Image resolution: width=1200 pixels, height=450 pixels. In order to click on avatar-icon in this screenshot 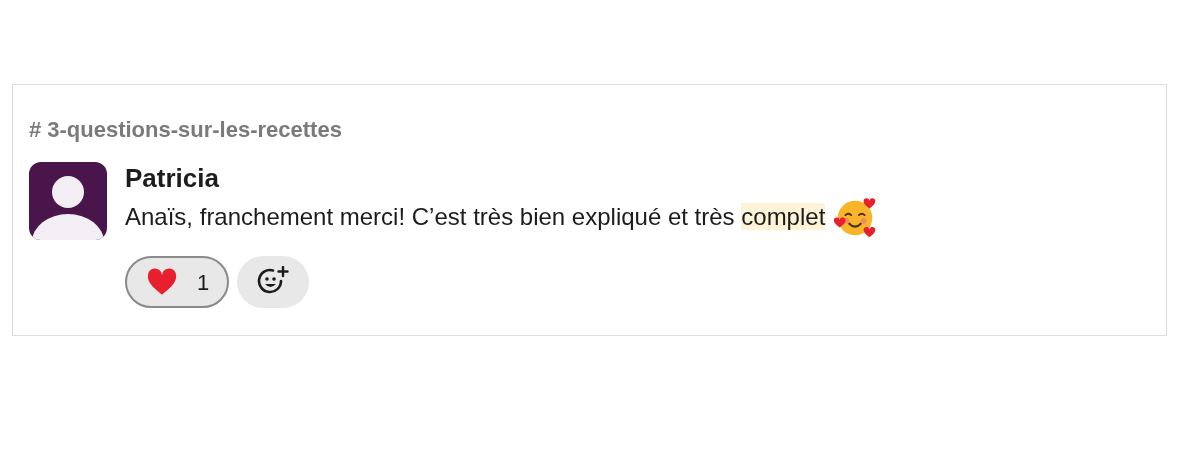, I will do `click(68, 201)`.